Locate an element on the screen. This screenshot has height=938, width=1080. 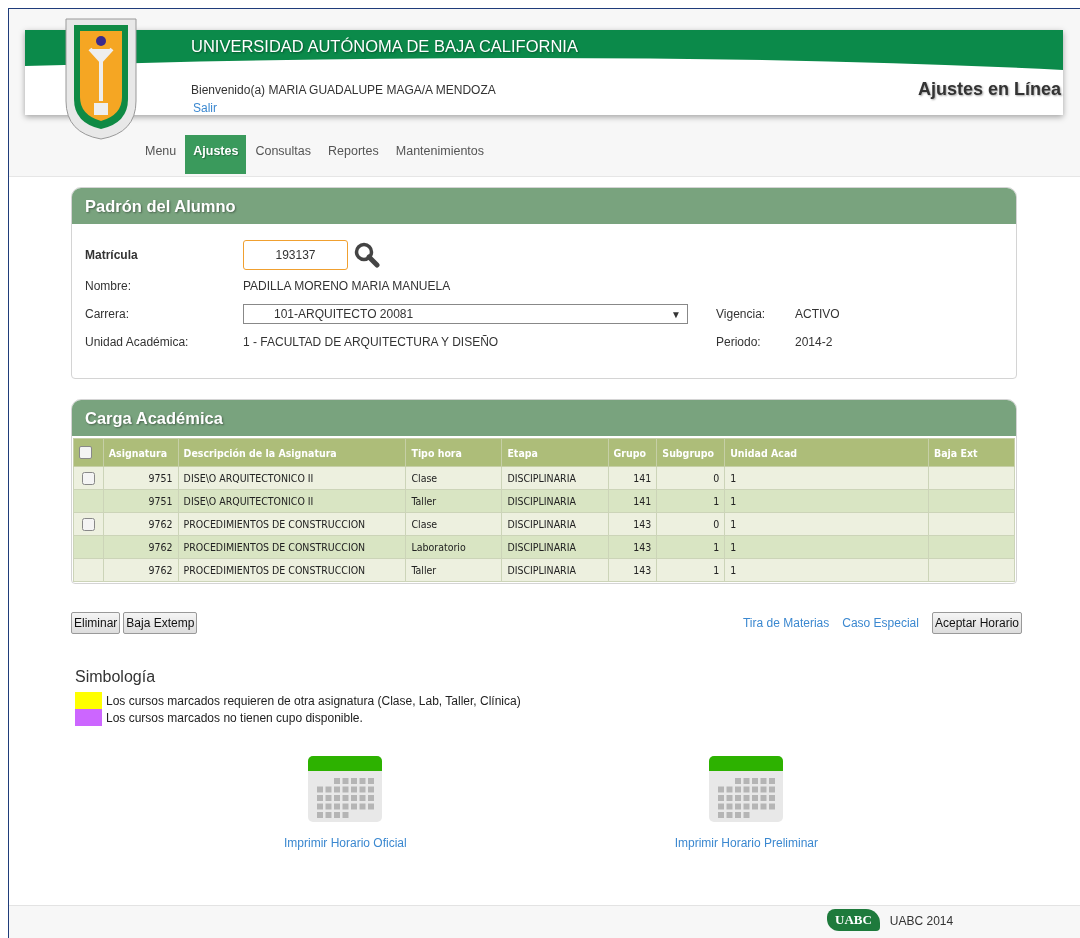
field-label: Matrícula is located at coordinates (112, 255).